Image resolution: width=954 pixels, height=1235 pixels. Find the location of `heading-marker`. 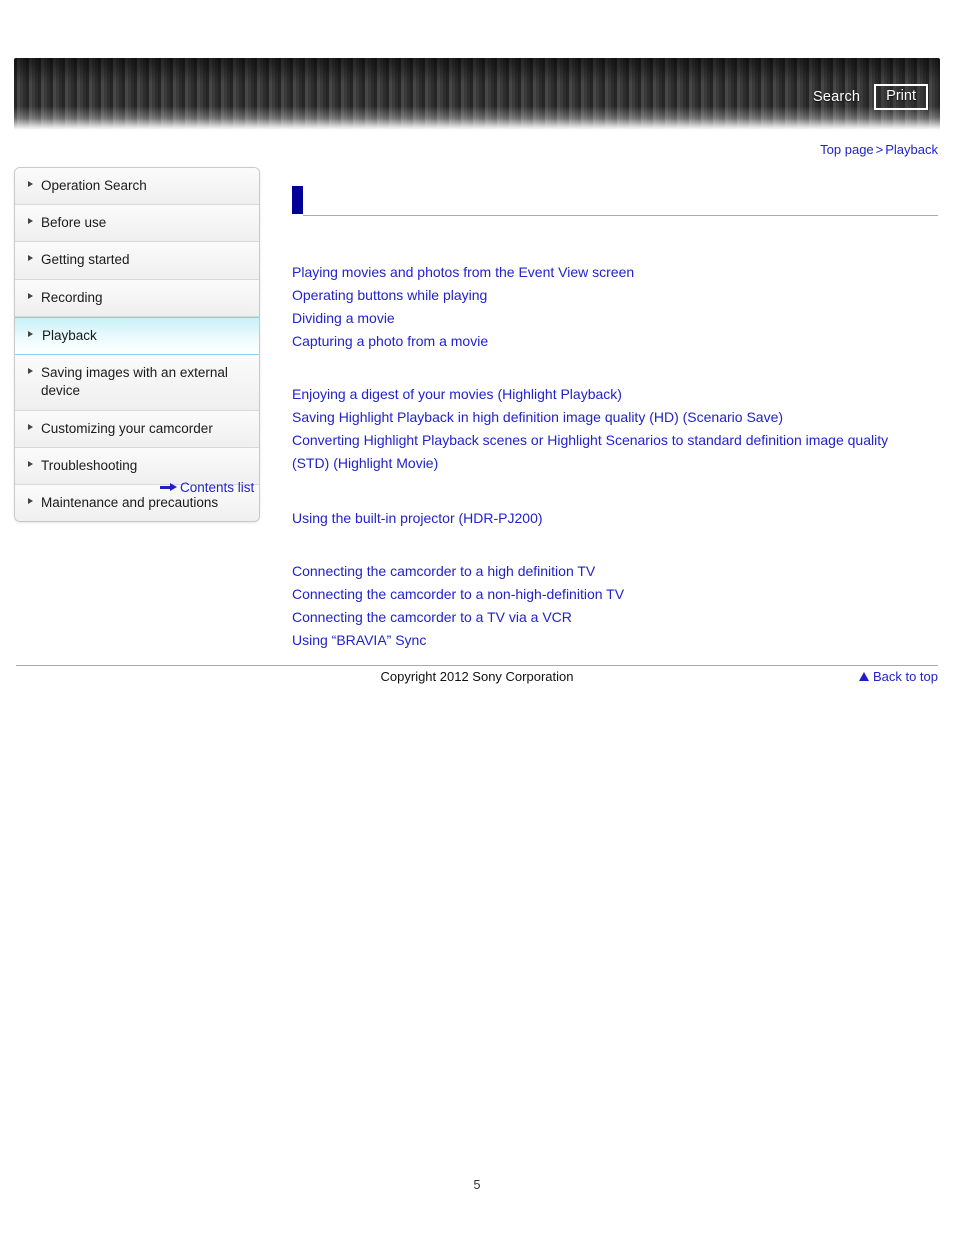

heading-marker is located at coordinates (297, 200).